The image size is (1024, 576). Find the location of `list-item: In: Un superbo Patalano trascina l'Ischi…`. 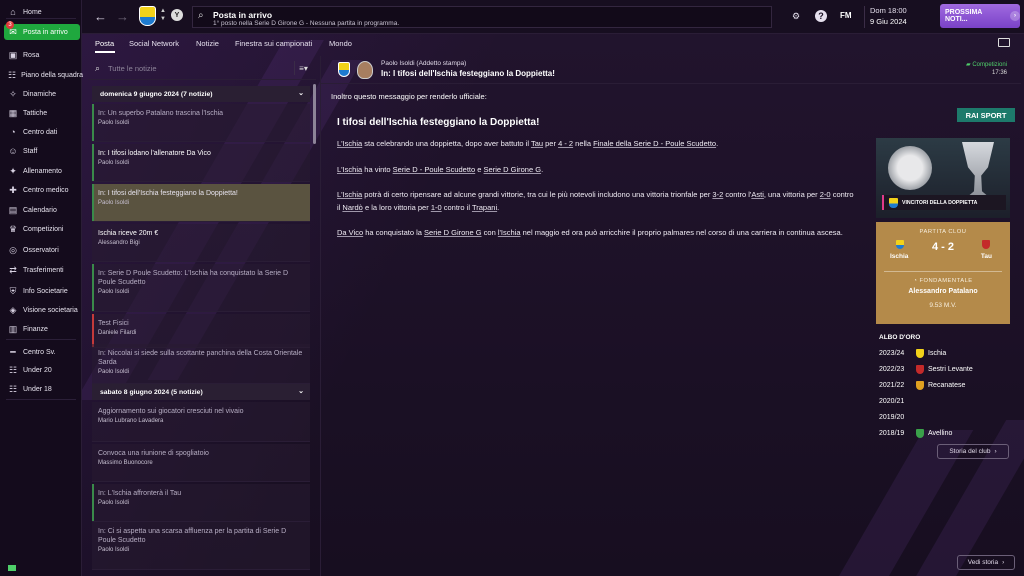

list-item: In: Un superbo Patalano trascina l'Ischi… is located at coordinates (201, 123).